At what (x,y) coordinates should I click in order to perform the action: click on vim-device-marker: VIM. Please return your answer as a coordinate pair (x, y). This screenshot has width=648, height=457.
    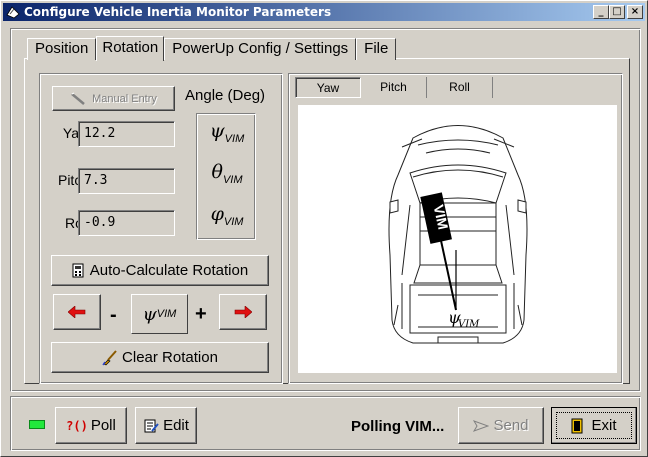
    Looking at the image, I should click on (438, 251).